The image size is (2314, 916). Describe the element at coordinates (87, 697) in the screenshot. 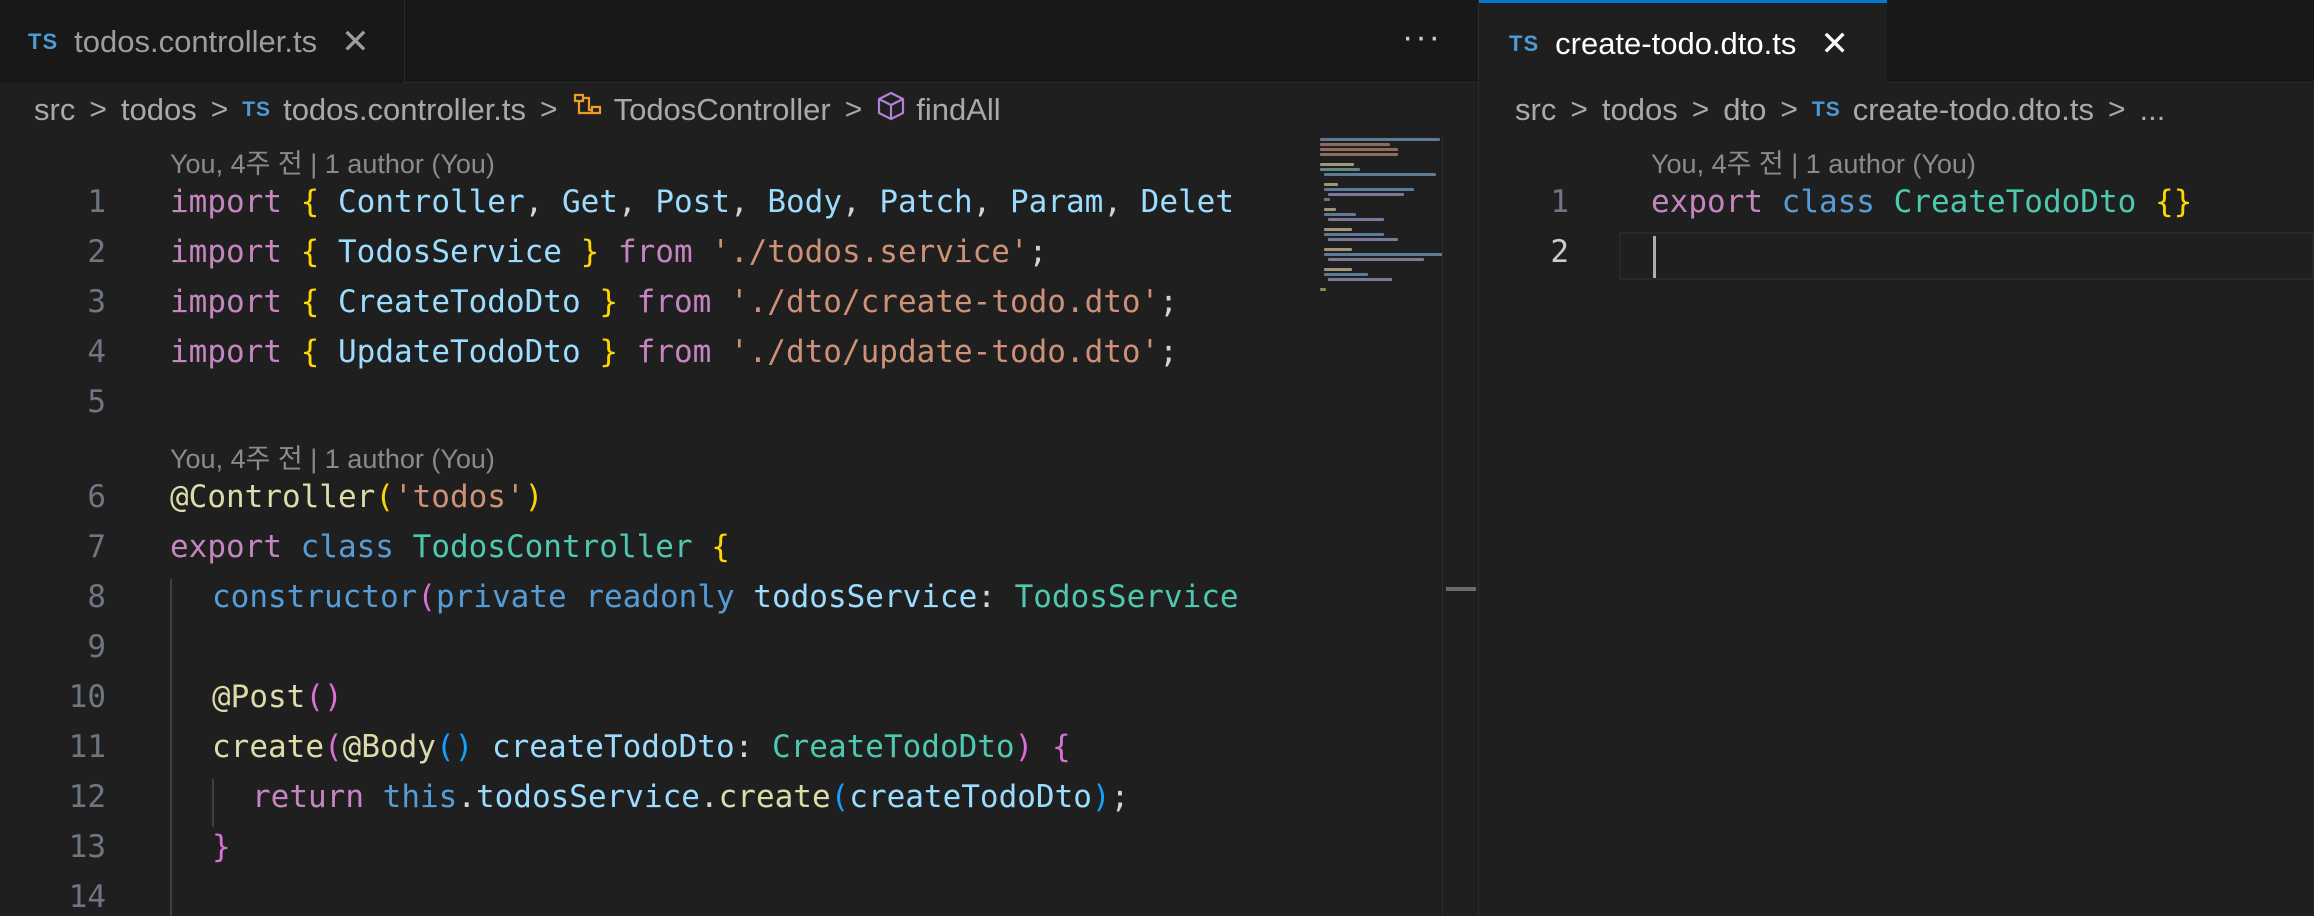

I see `line-number: 10` at that location.